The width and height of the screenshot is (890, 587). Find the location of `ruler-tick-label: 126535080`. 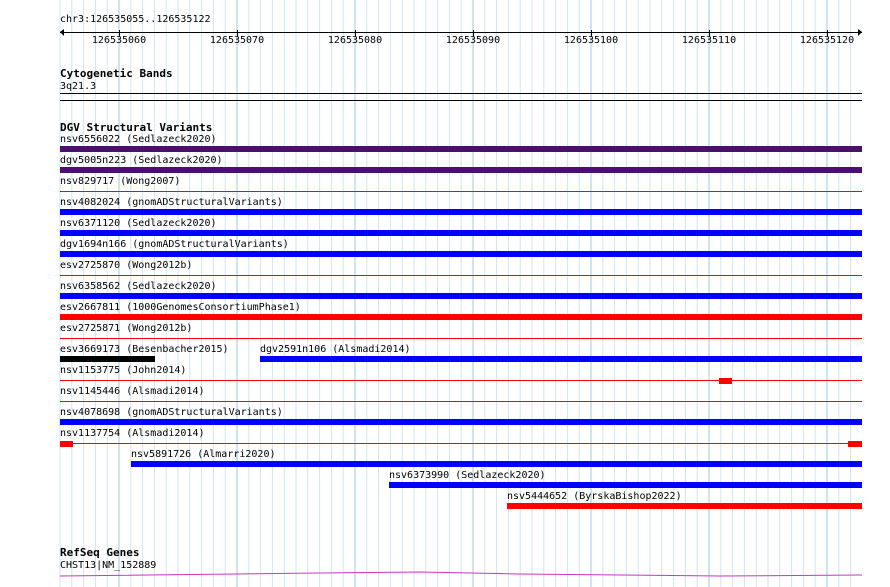

ruler-tick-label: 126535080 is located at coordinates (355, 40).